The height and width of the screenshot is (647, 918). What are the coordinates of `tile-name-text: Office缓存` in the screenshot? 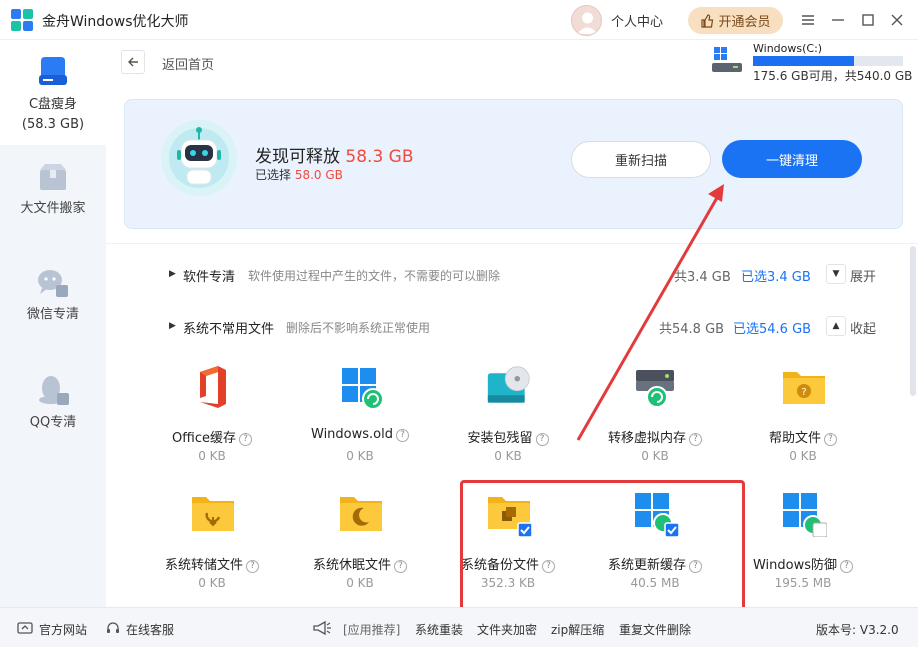 It's located at (204, 438).